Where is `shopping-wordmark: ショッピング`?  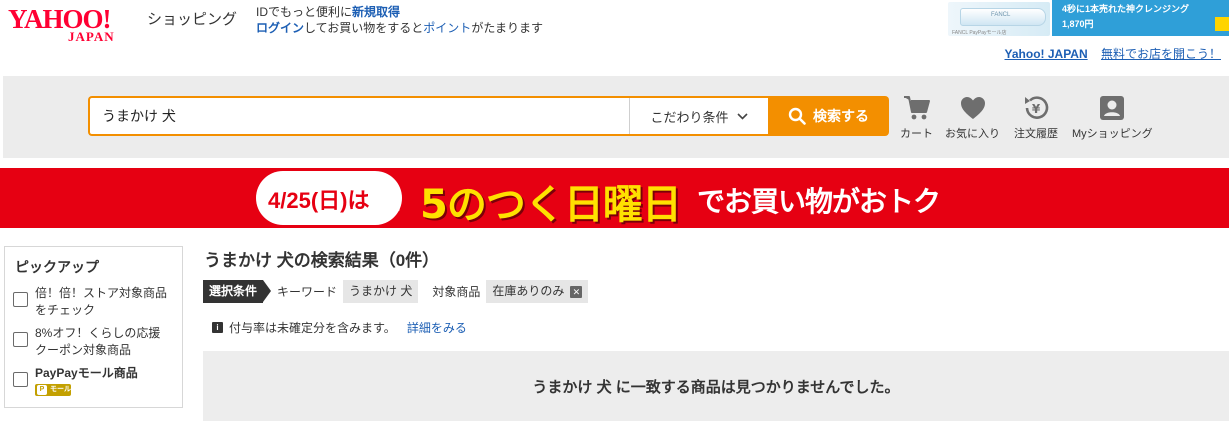
shopping-wordmark: ショッピング is located at coordinates (192, 18).